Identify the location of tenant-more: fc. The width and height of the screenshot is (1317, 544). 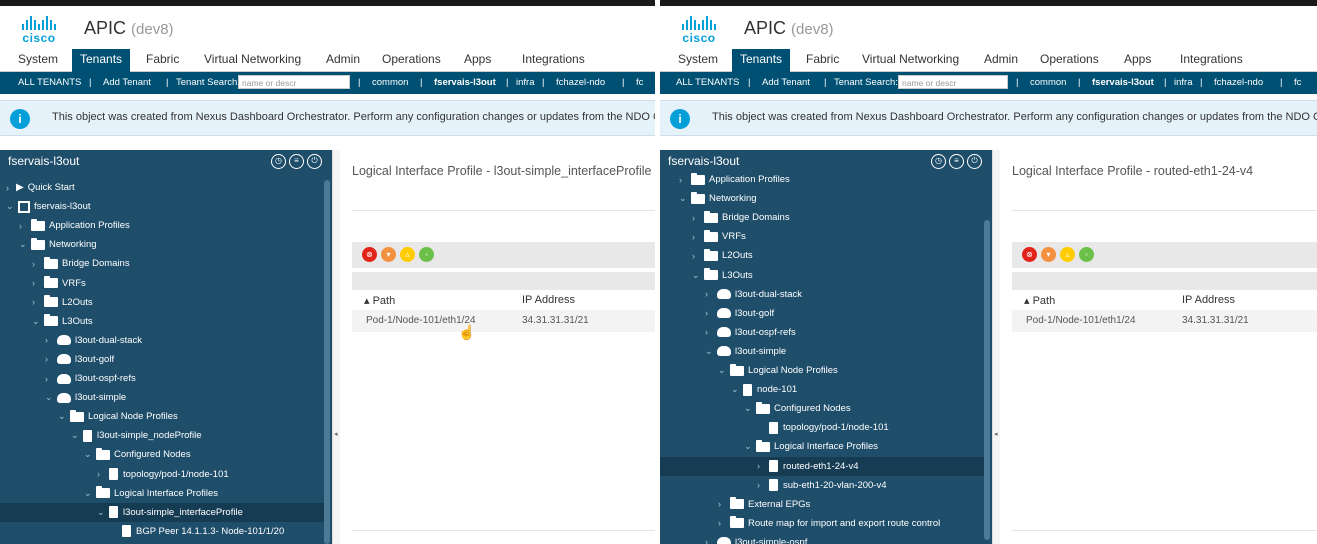
(1297, 82).